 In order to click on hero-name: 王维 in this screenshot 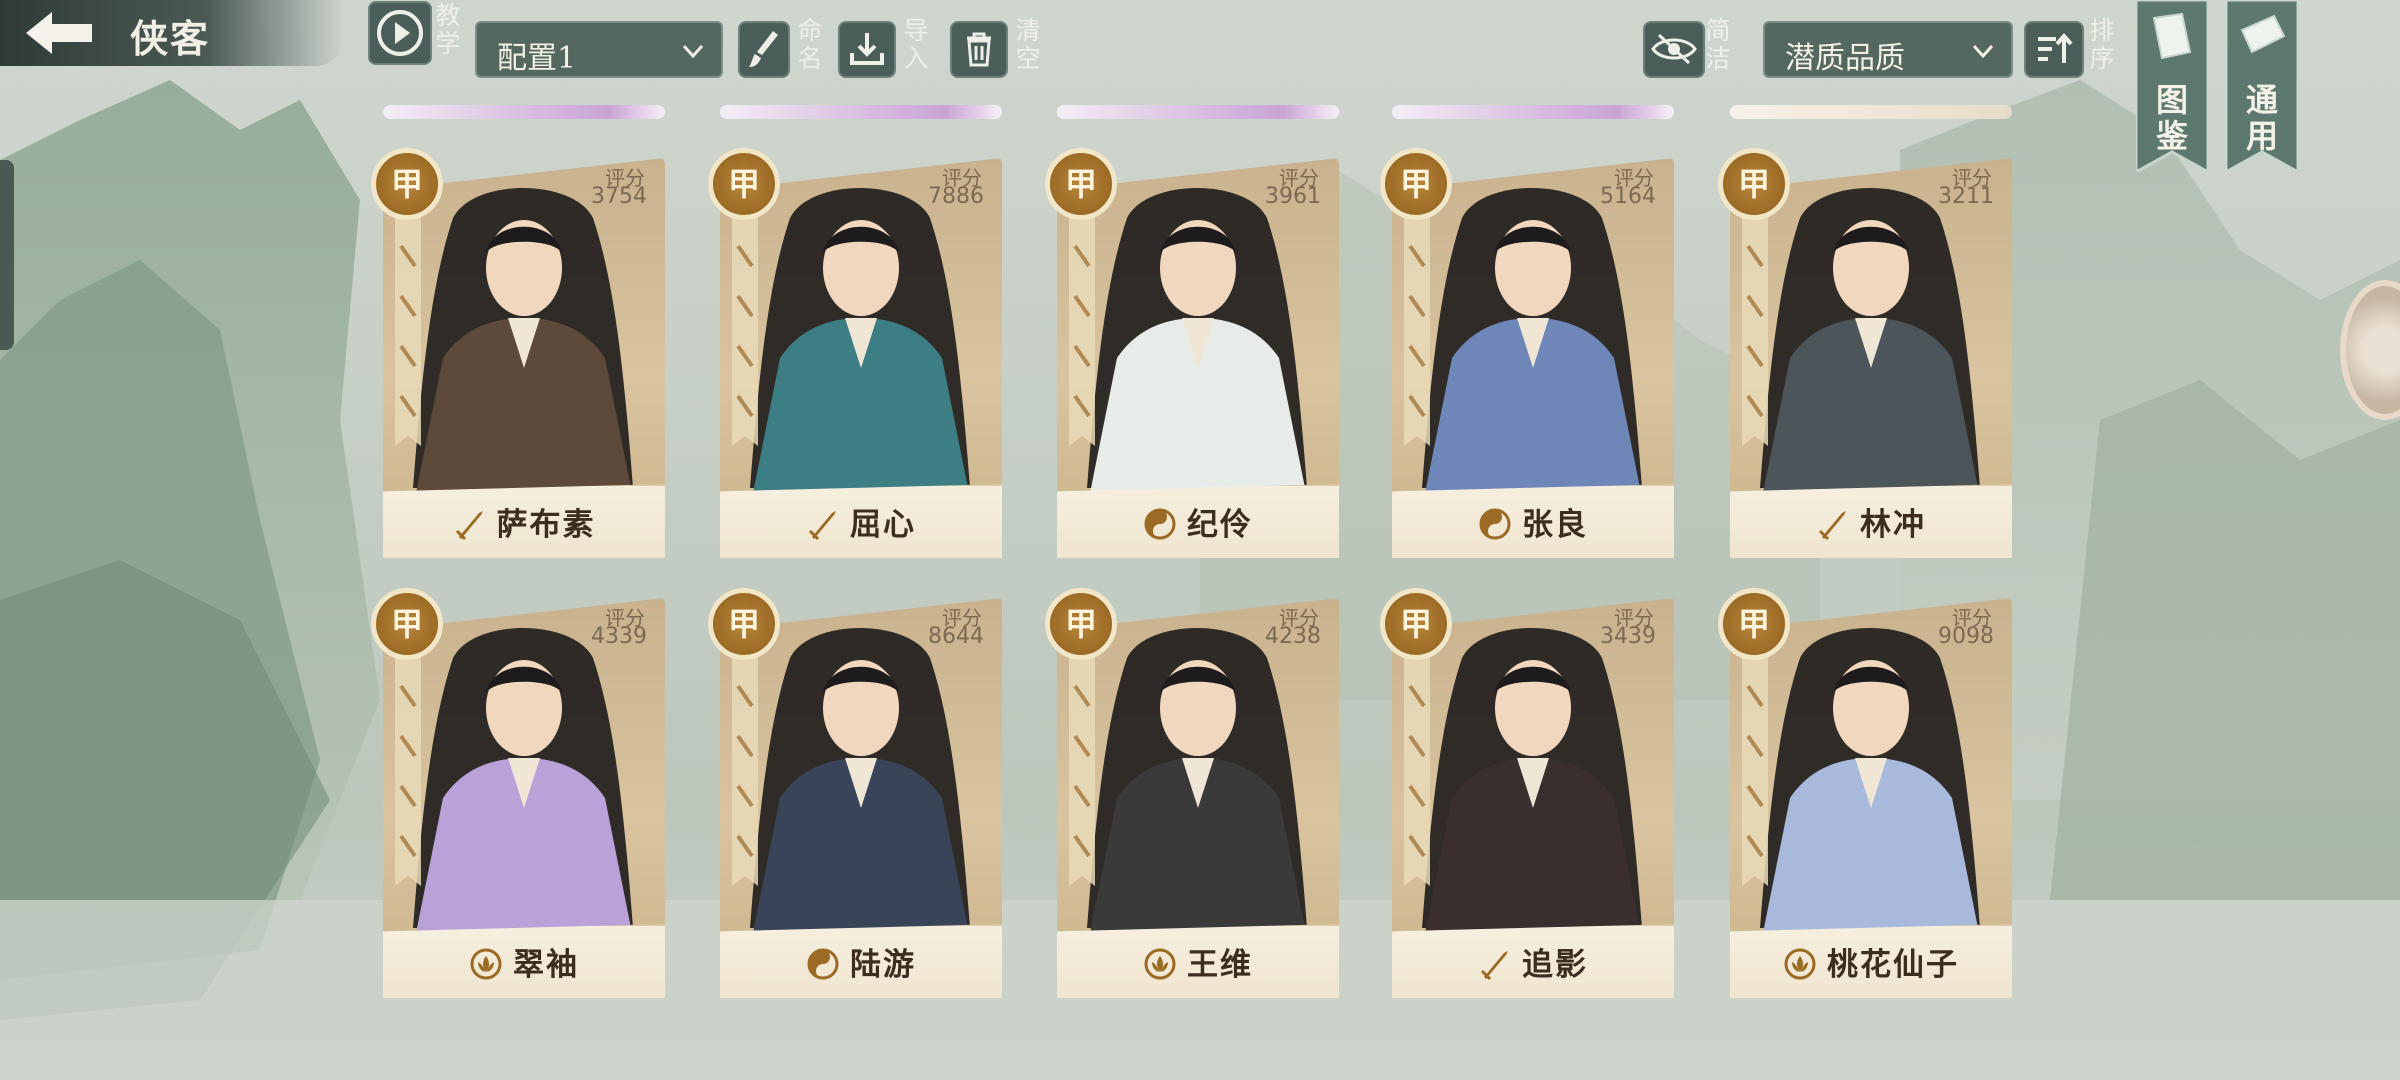, I will do `click(1198, 961)`.